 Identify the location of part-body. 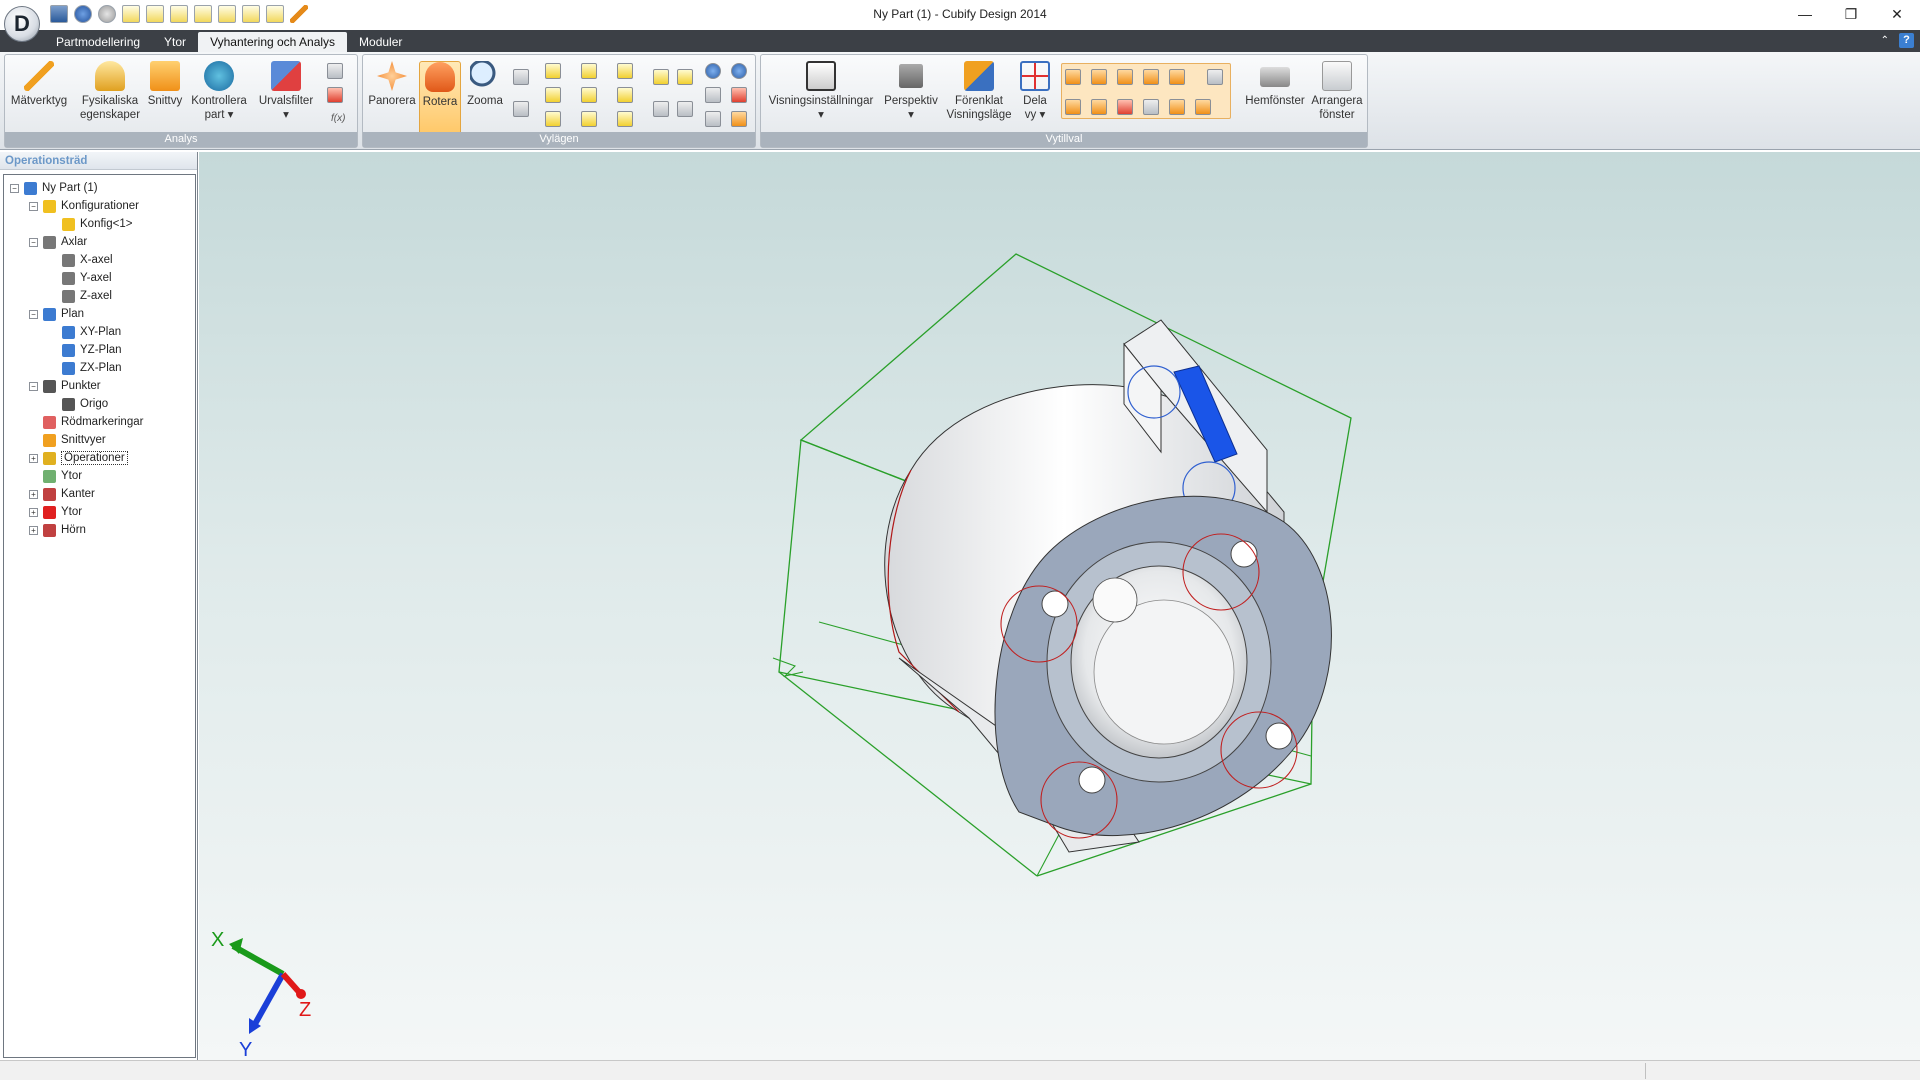
(1108, 586).